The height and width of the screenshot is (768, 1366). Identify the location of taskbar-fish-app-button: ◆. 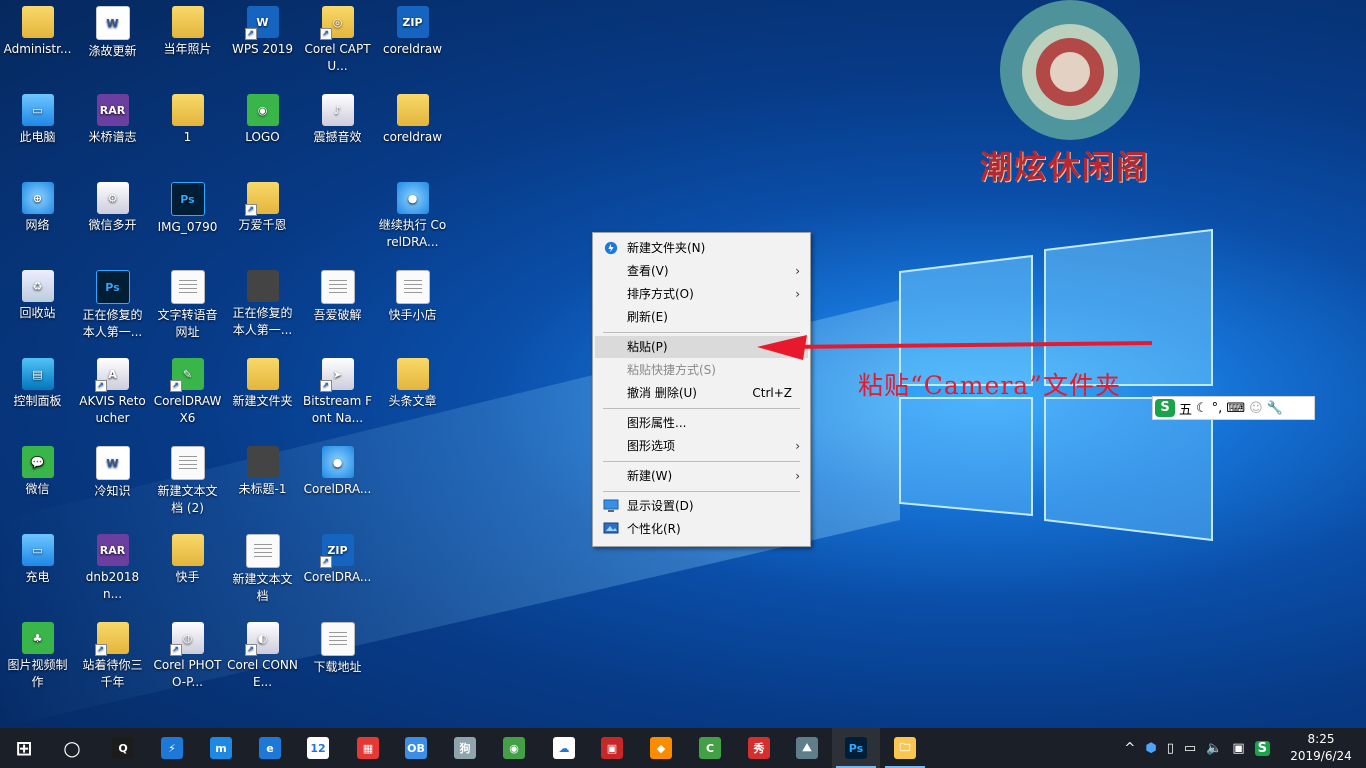
(661, 748).